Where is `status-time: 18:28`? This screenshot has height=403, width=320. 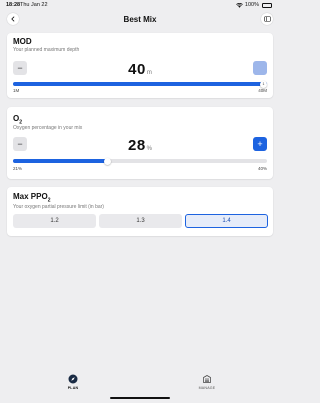
status-time: 18:28 is located at coordinates (13, 5).